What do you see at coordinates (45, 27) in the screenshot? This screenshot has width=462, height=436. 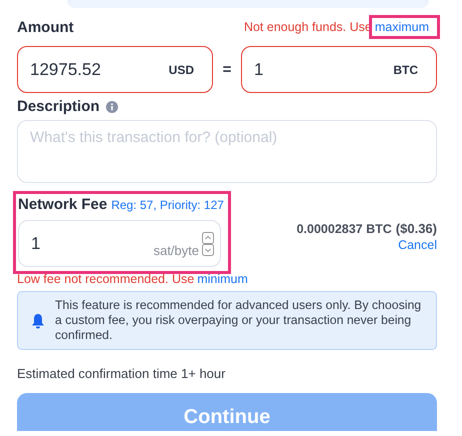 I see `amount-label: Amount` at bounding box center [45, 27].